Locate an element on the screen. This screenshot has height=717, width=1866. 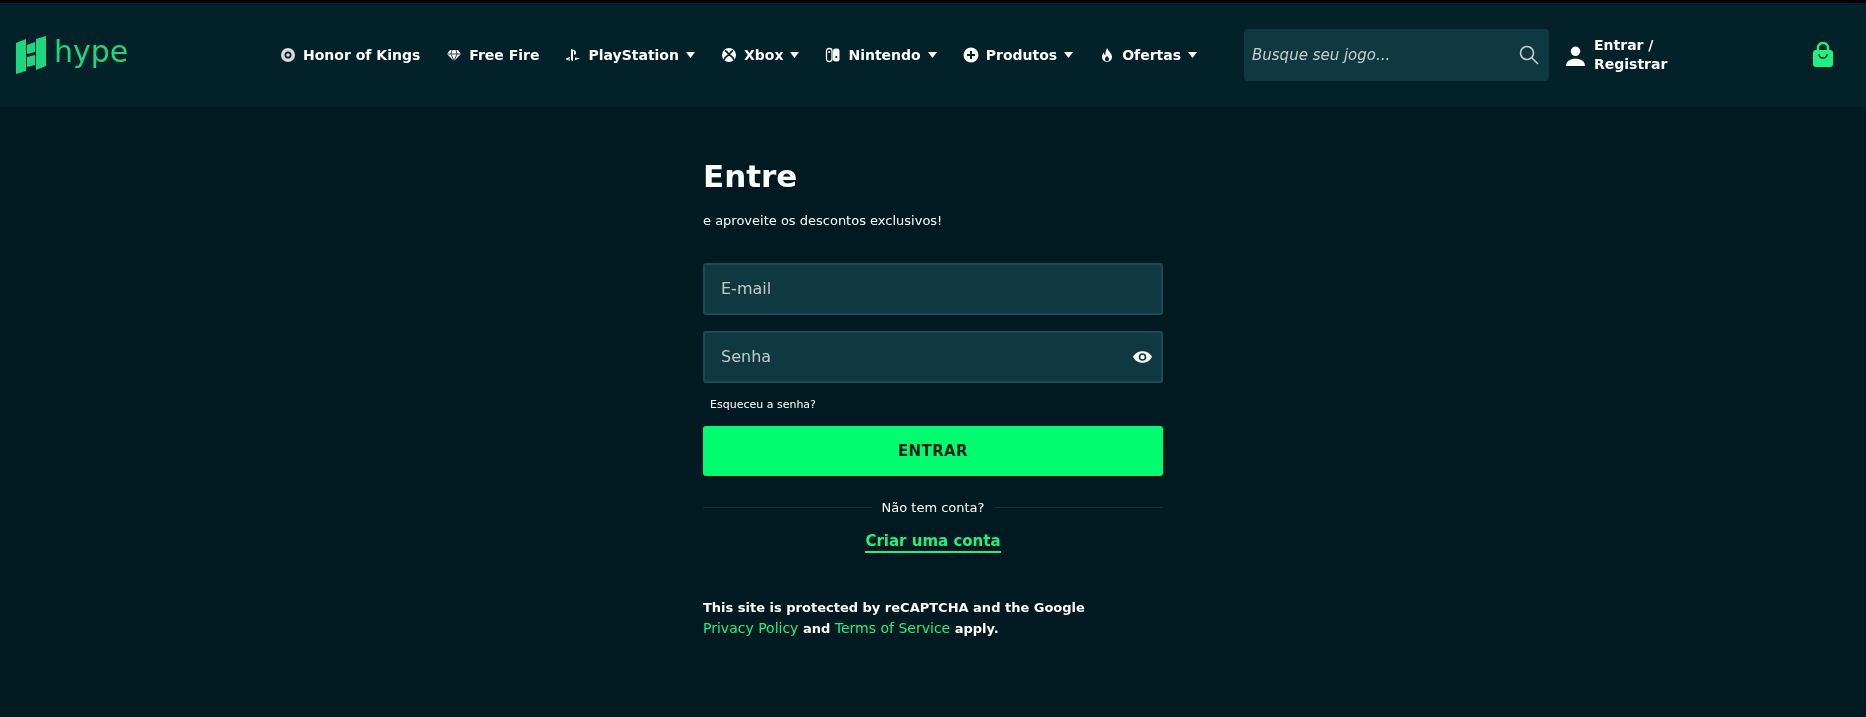
recaptcha-notice: This site is protected by reCAPTCHA and the Google Privacy Policy and Terms of Service apply. is located at coordinates (894, 618).